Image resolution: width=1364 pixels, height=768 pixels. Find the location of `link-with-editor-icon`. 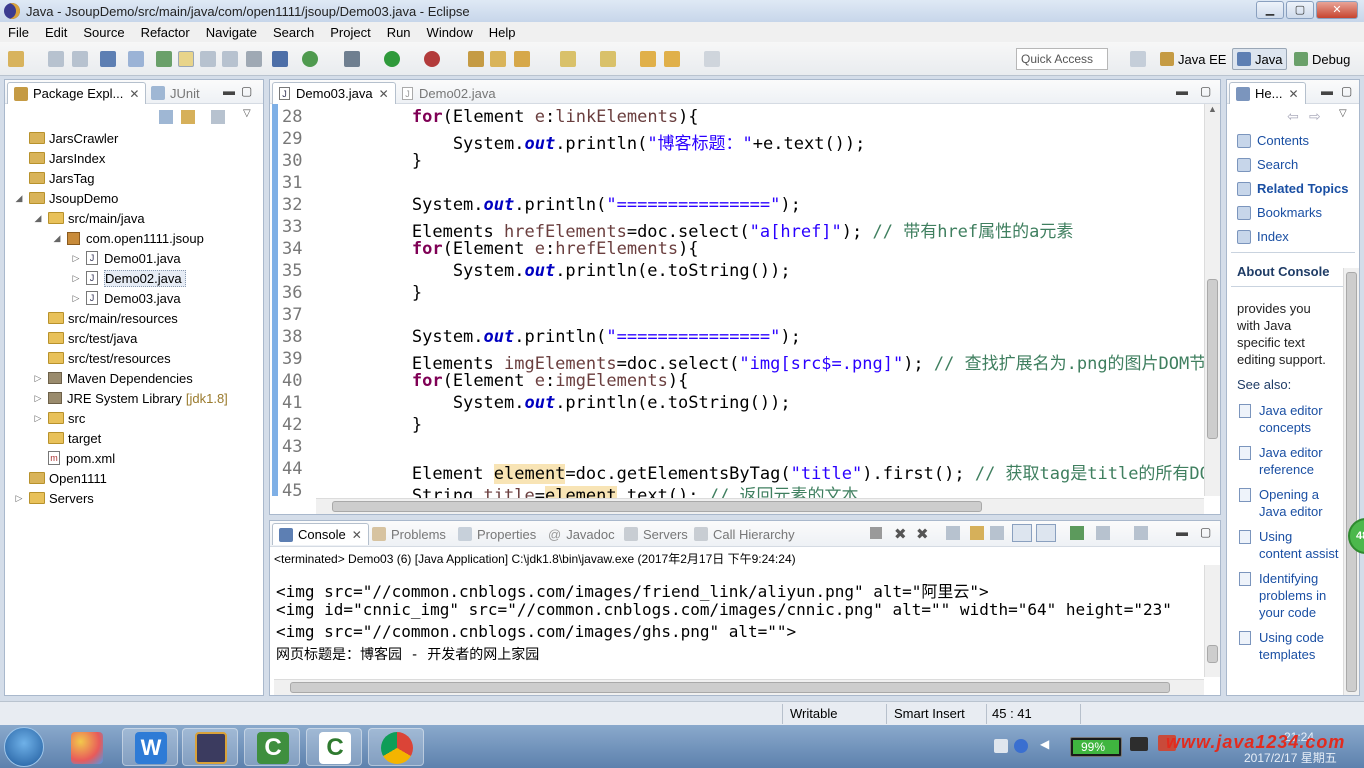

link-with-editor-icon is located at coordinates (188, 117).